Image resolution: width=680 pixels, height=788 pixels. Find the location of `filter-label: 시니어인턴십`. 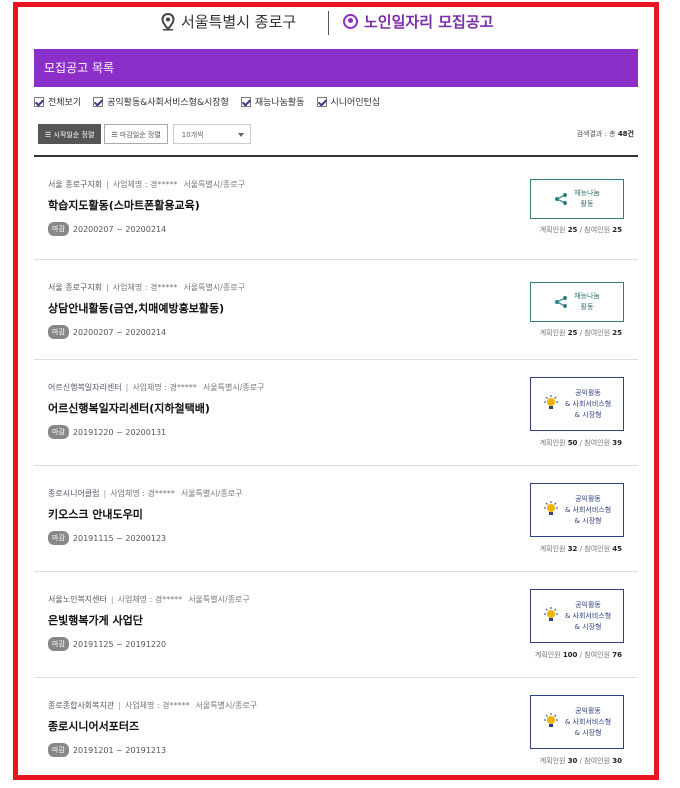

filter-label: 시니어인턴십 is located at coordinates (355, 103).